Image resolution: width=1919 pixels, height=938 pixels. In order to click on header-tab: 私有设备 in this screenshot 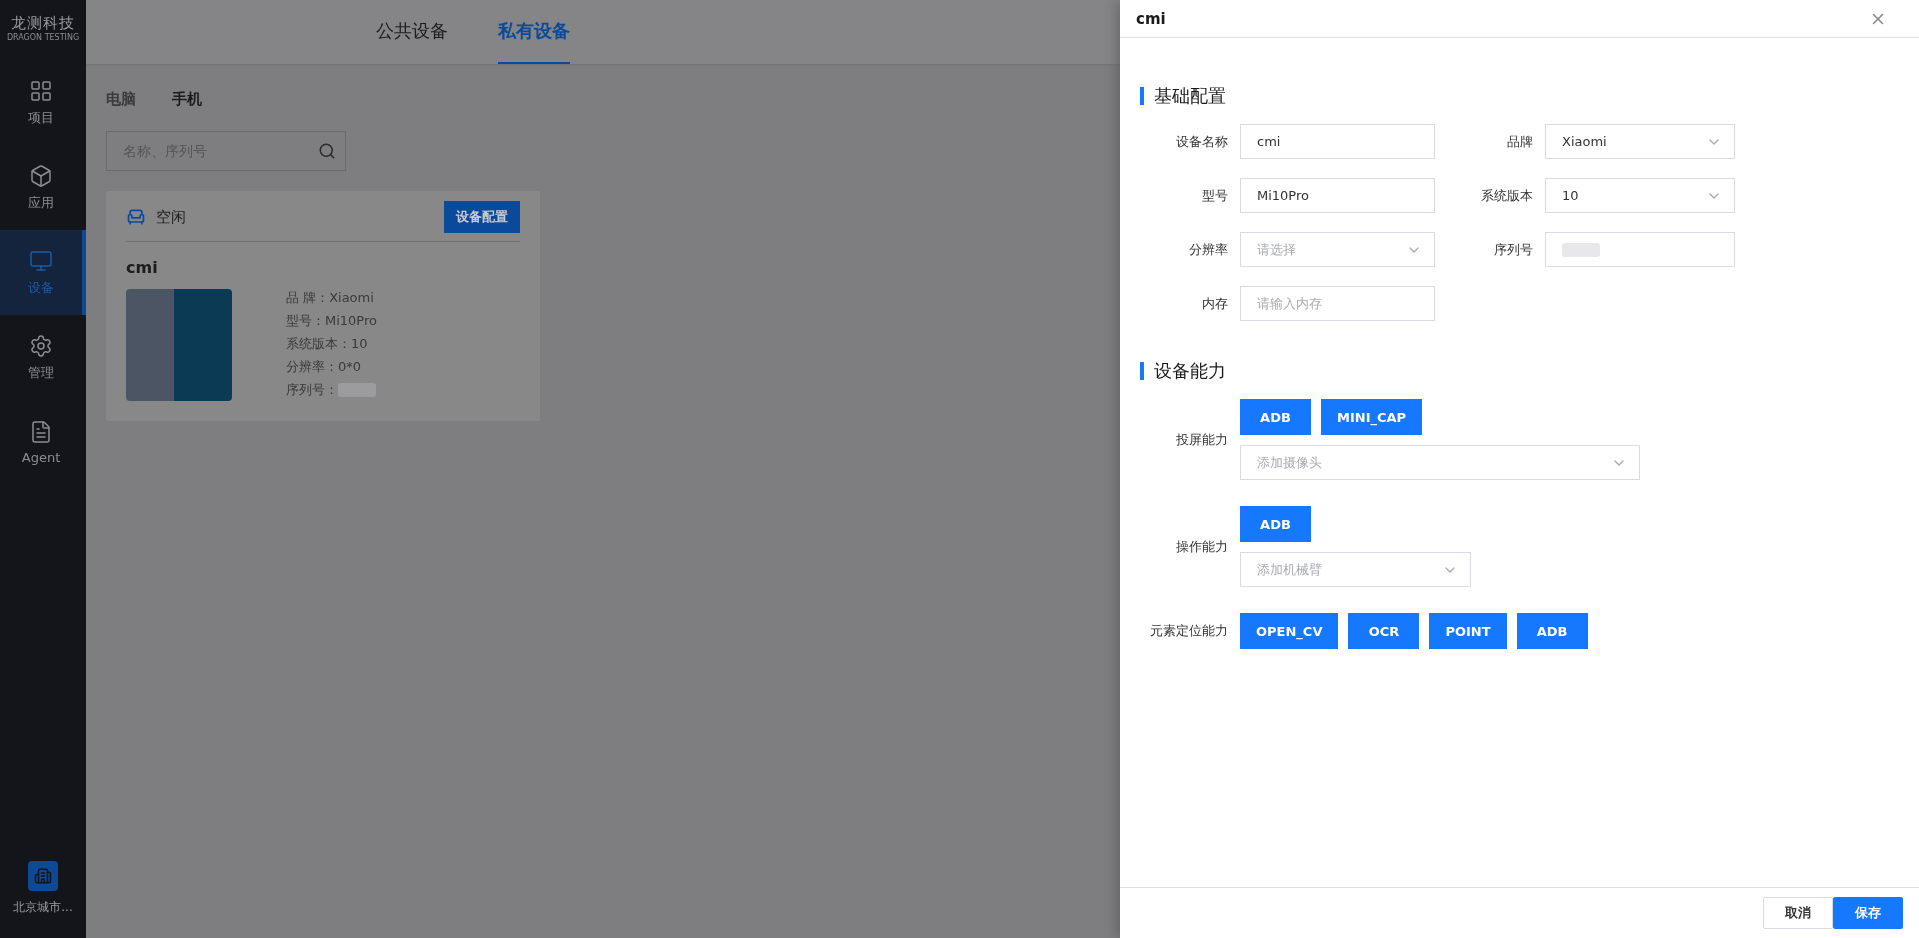, I will do `click(534, 32)`.